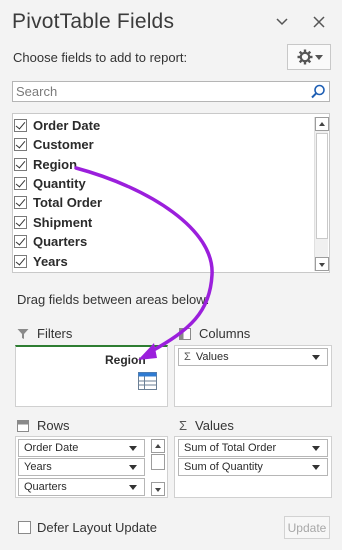 This screenshot has height=550, width=342. Describe the element at coordinates (24, 527) in the screenshot. I see `defer-layout-checkbox` at that location.